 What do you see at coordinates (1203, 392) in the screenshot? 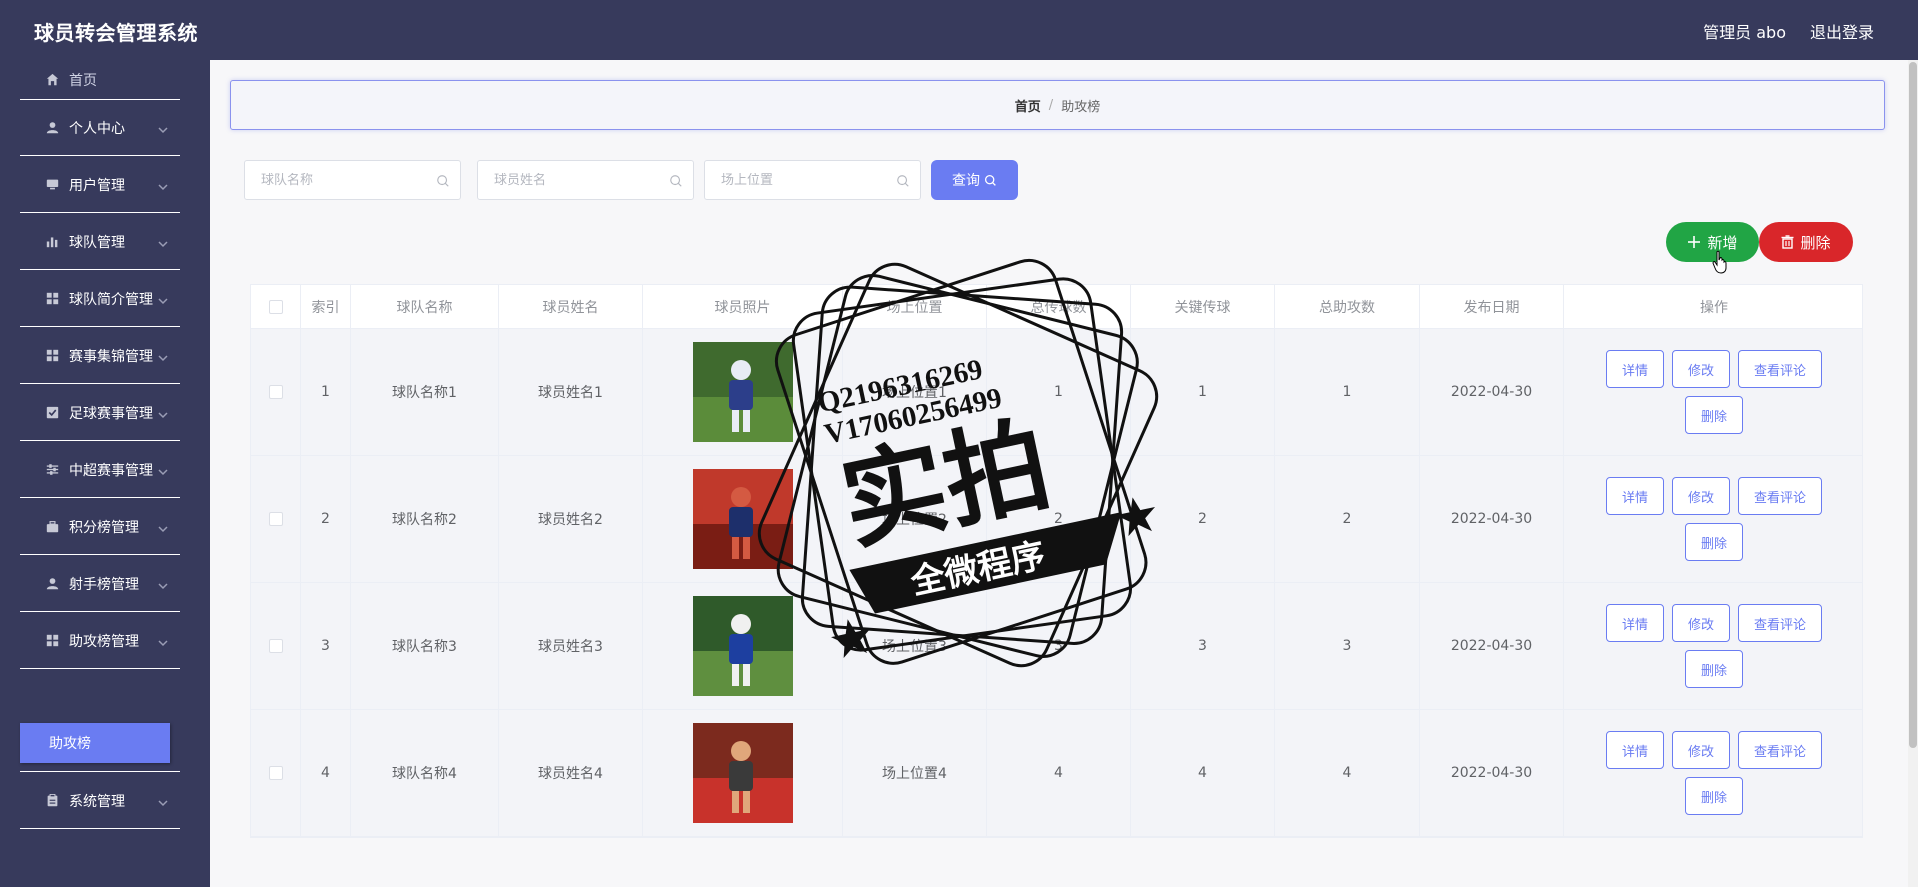
I see `cell-key-passes: 1` at bounding box center [1203, 392].